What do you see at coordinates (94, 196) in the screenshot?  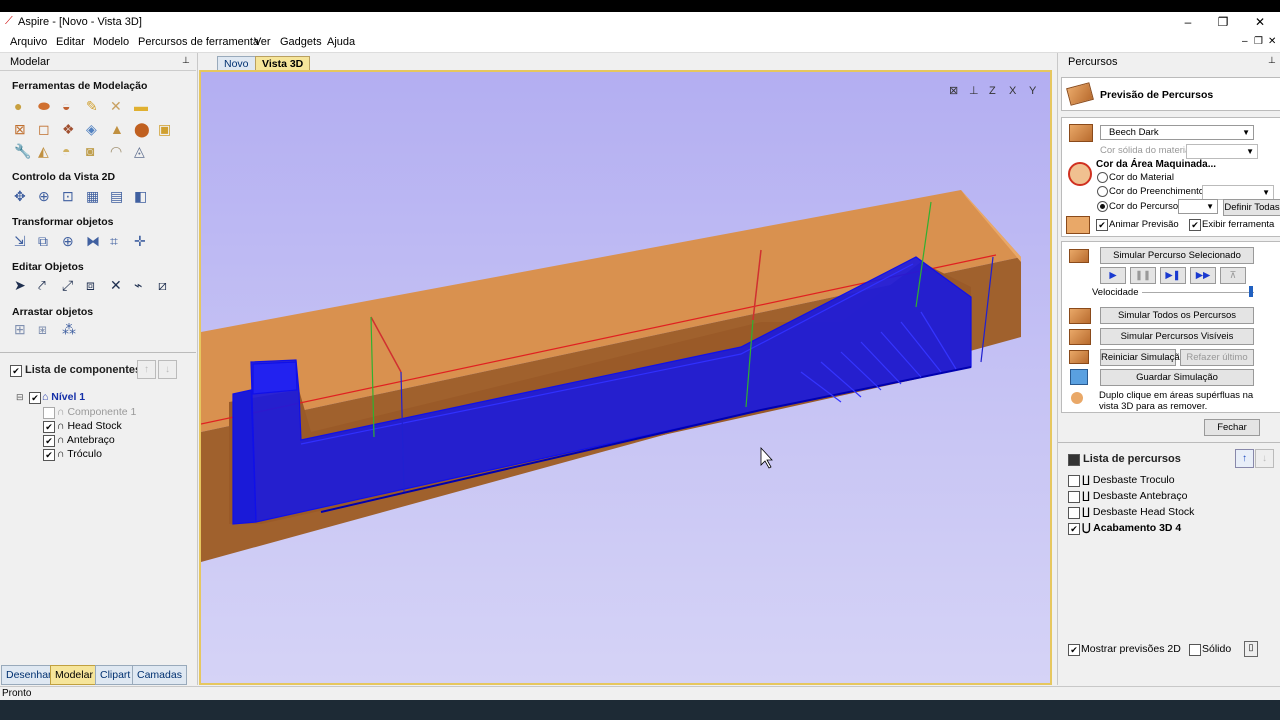 I see `fit-icon: ▦` at bounding box center [94, 196].